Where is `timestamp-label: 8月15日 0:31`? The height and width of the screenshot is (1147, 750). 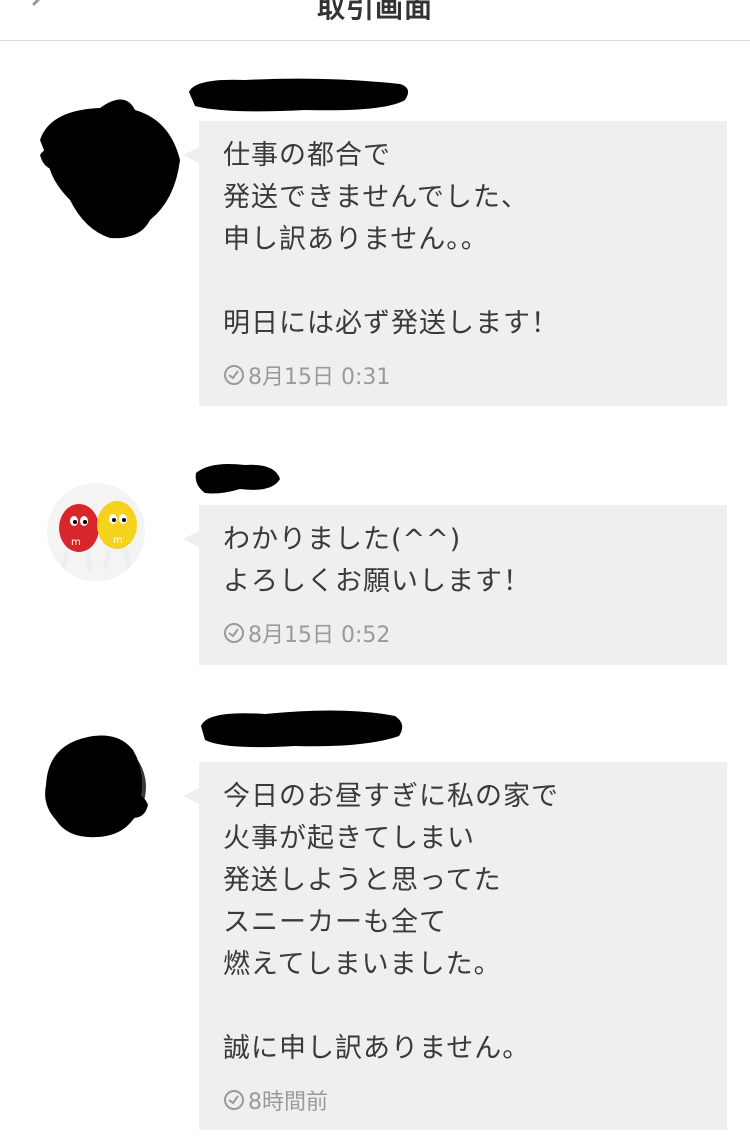 timestamp-label: 8月15日 0:31 is located at coordinates (319, 377).